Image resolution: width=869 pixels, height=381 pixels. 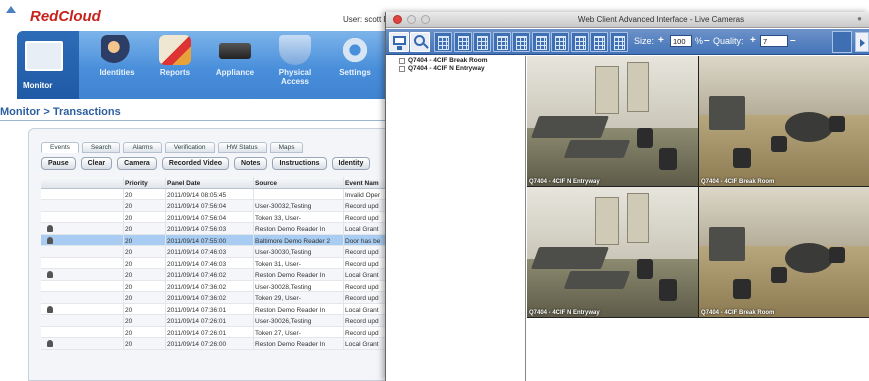 What do you see at coordinates (175, 66) in the screenshot?
I see `nav-reports: Reports` at bounding box center [175, 66].